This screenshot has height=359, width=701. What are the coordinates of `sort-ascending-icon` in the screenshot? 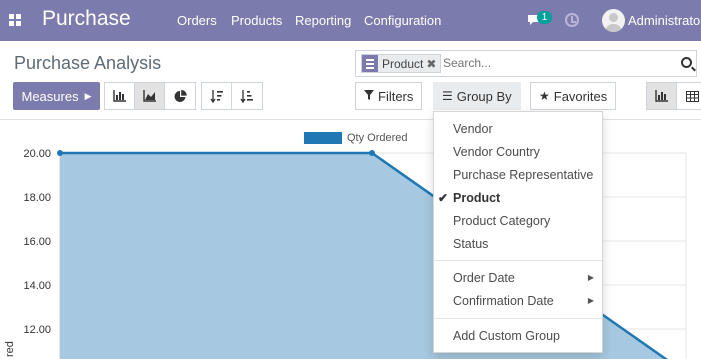 It's located at (247, 96).